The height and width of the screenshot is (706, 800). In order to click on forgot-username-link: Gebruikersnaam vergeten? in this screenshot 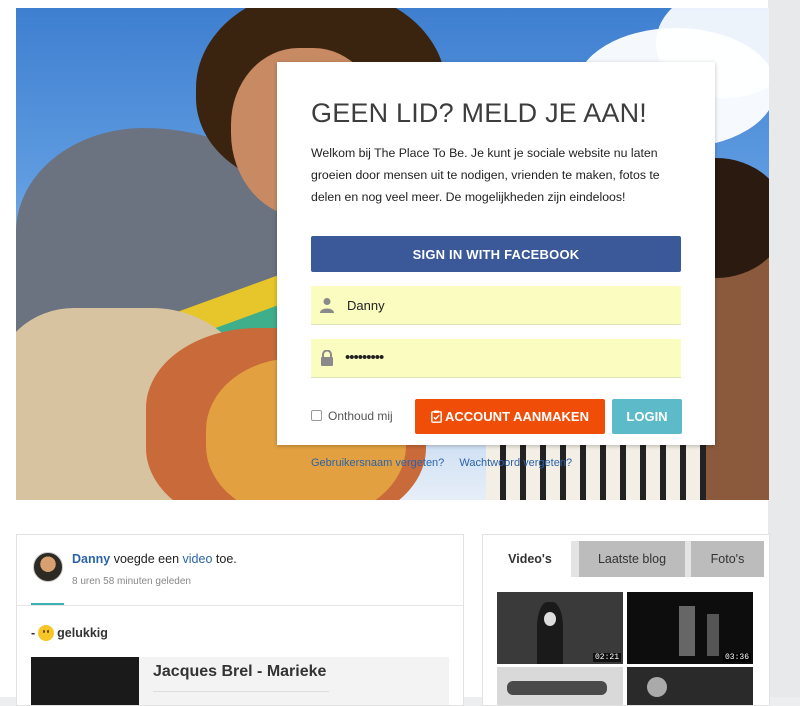, I will do `click(377, 463)`.